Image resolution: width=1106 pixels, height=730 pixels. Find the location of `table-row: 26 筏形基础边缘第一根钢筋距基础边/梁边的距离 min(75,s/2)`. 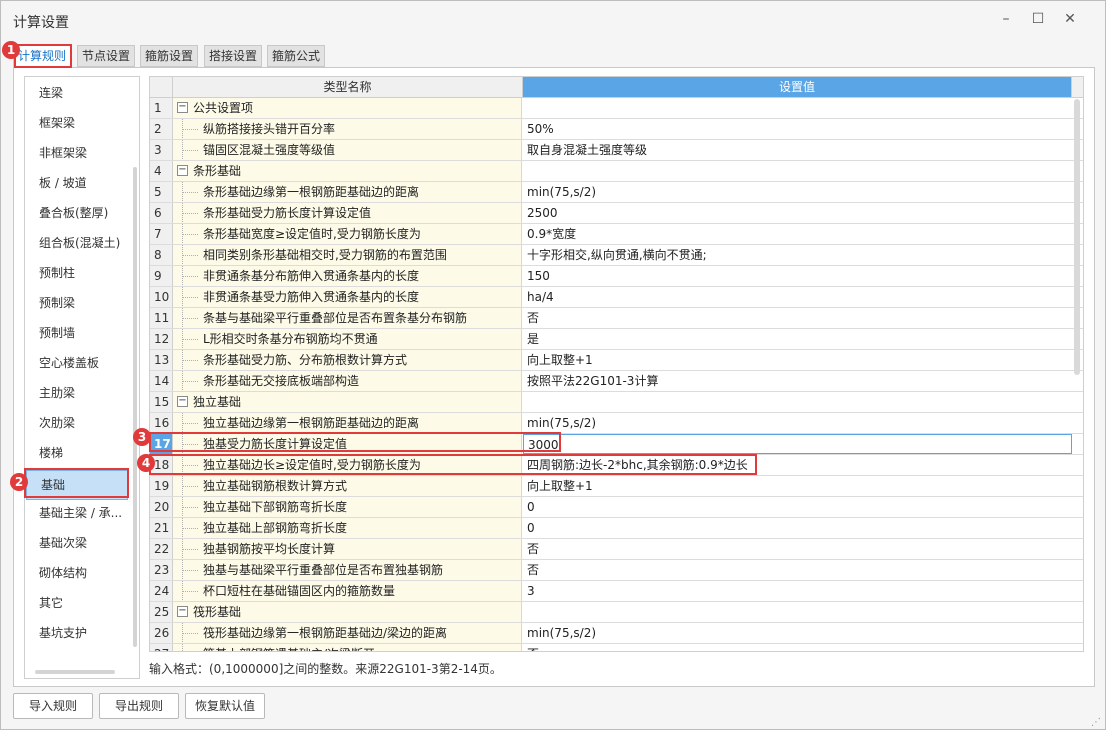

table-row: 26 筏形基础边缘第一根钢筋距基础边/梁边的距离 min(75,s/2) is located at coordinates (616, 633).